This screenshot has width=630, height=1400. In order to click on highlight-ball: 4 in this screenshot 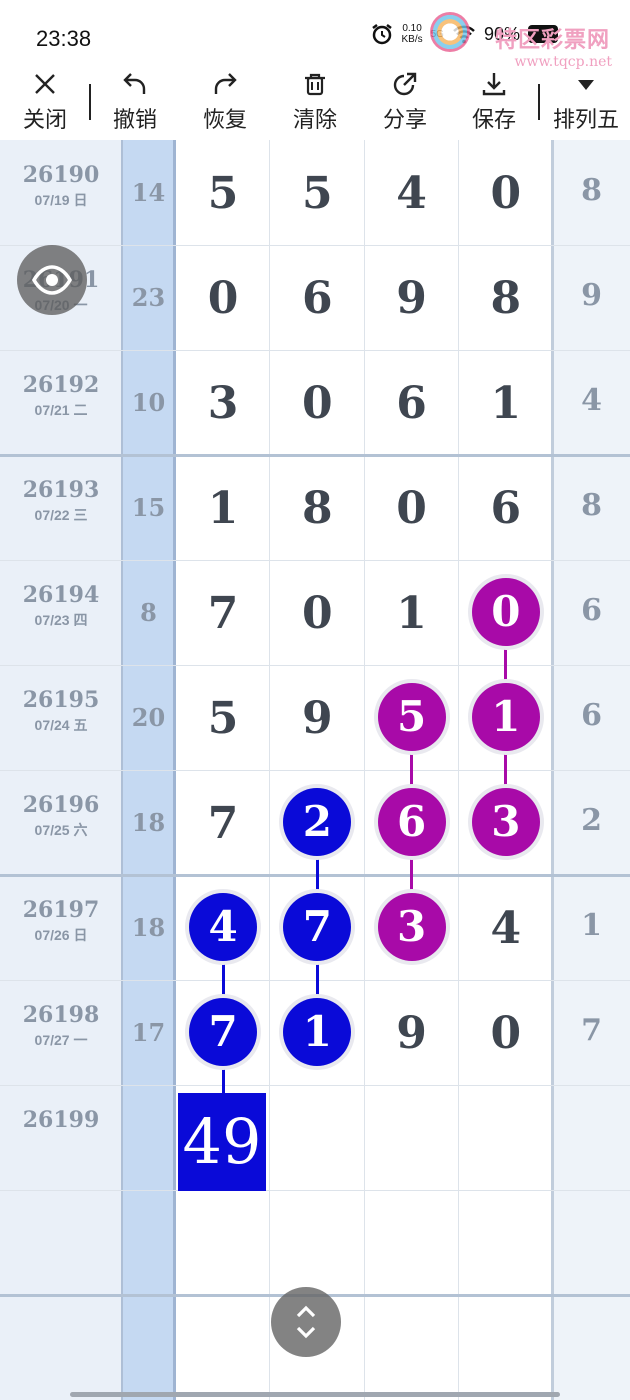, I will do `click(223, 927)`.